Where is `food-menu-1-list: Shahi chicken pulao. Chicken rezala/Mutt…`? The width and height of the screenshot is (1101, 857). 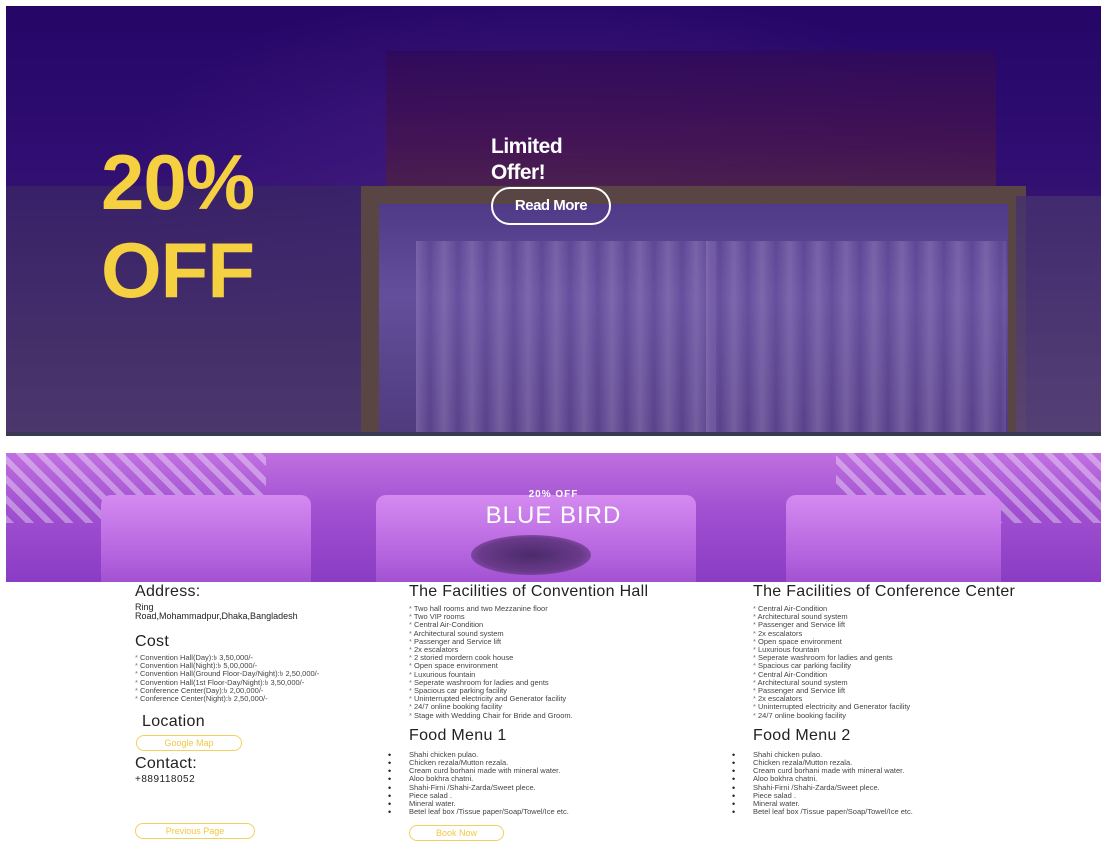 food-menu-1-list: Shahi chicken pulao. Chicken rezala/Mutt… is located at coordinates (558, 783).